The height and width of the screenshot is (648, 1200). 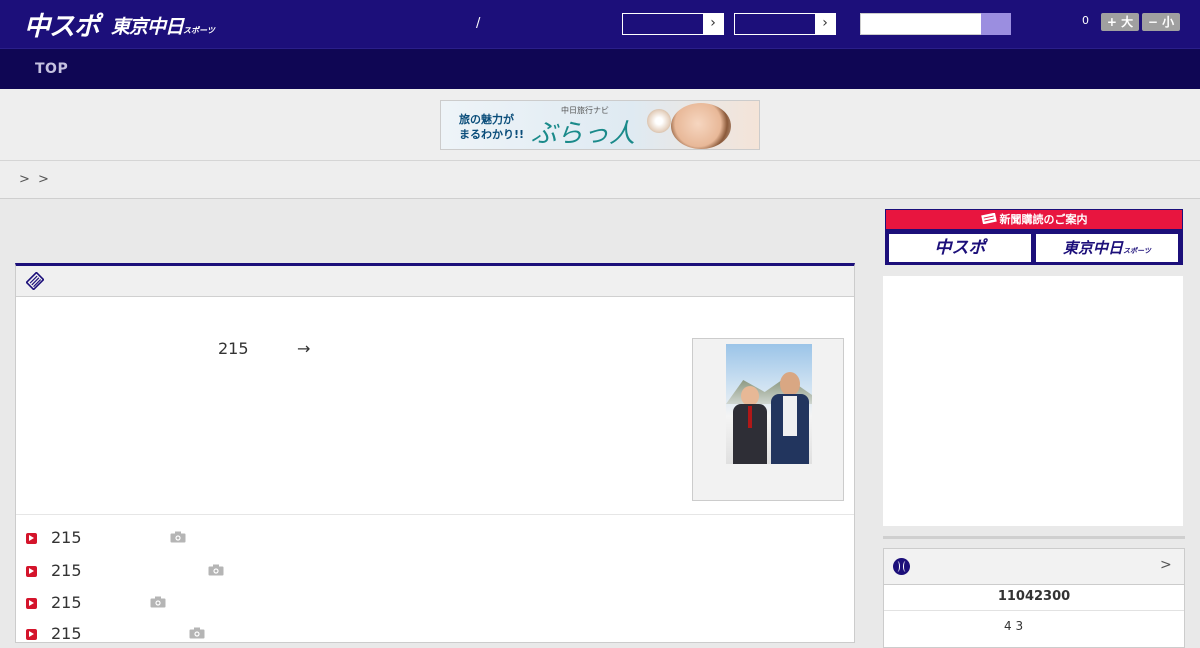 I want to click on ad-text-line2: まるわかり!!, so click(x=492, y=134).